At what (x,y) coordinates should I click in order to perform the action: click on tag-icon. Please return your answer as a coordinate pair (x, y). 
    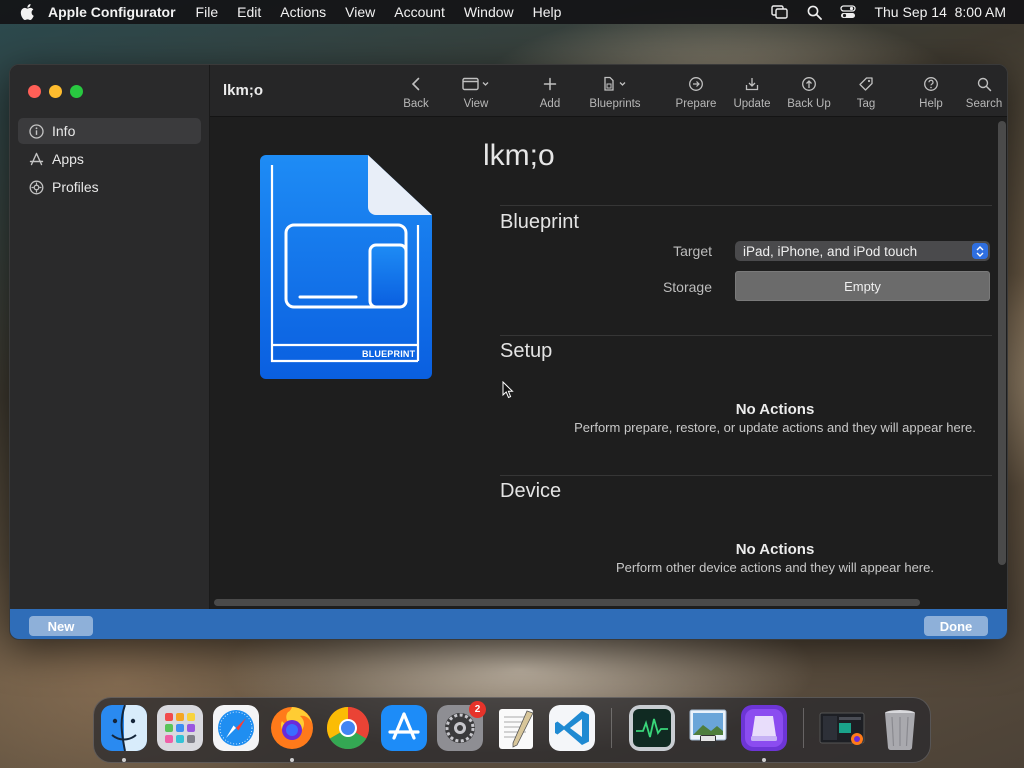
    Looking at the image, I should click on (866, 84).